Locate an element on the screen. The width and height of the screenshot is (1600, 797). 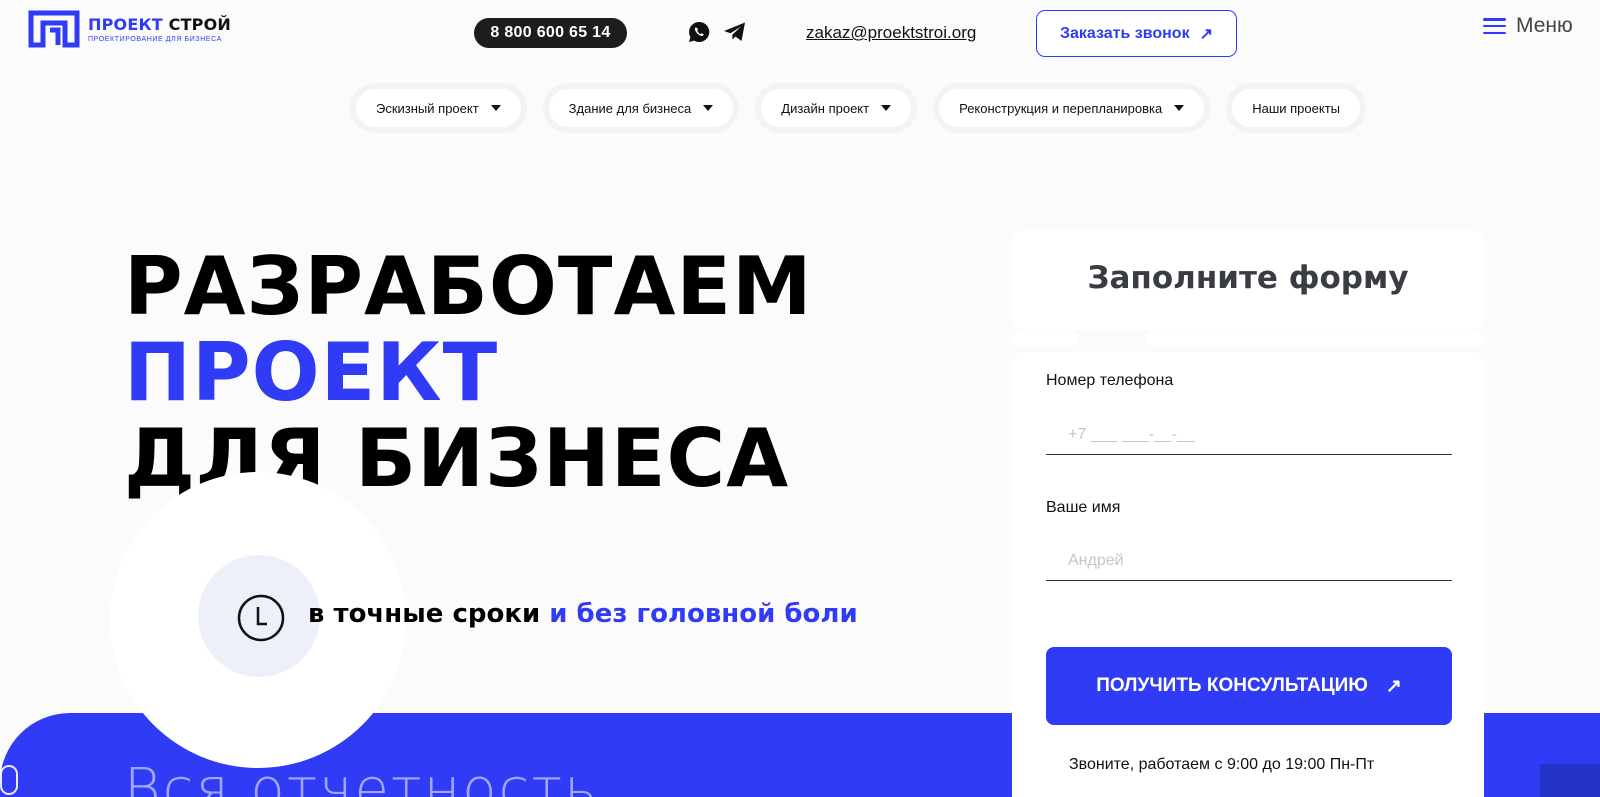
logo-title: ПРОЕКТ СТРОЙ is located at coordinates (159, 24).